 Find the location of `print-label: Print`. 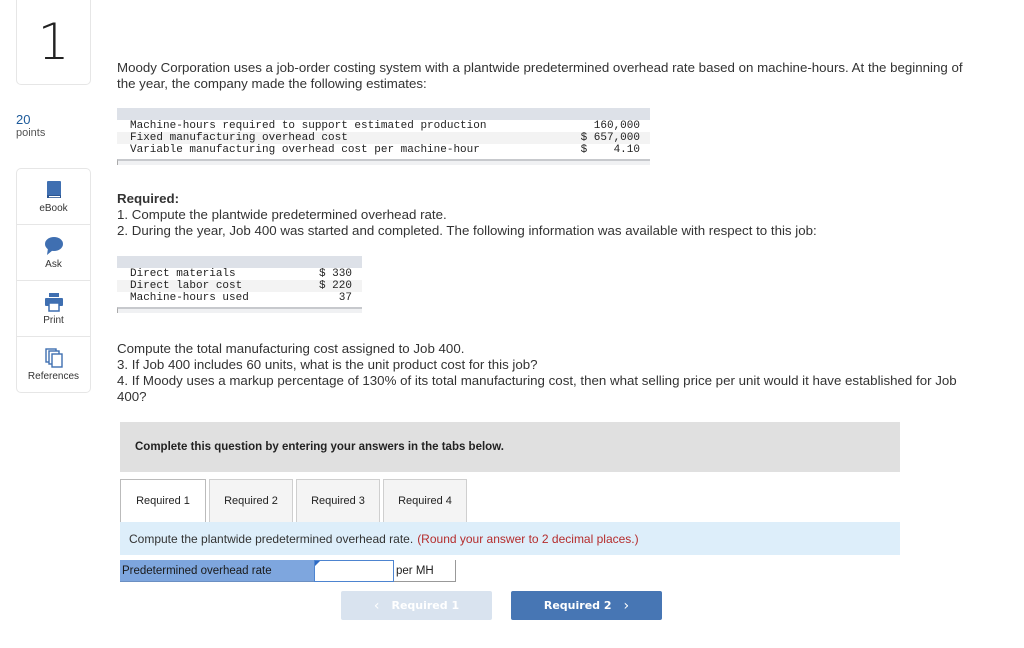

print-label: Print is located at coordinates (53, 320).